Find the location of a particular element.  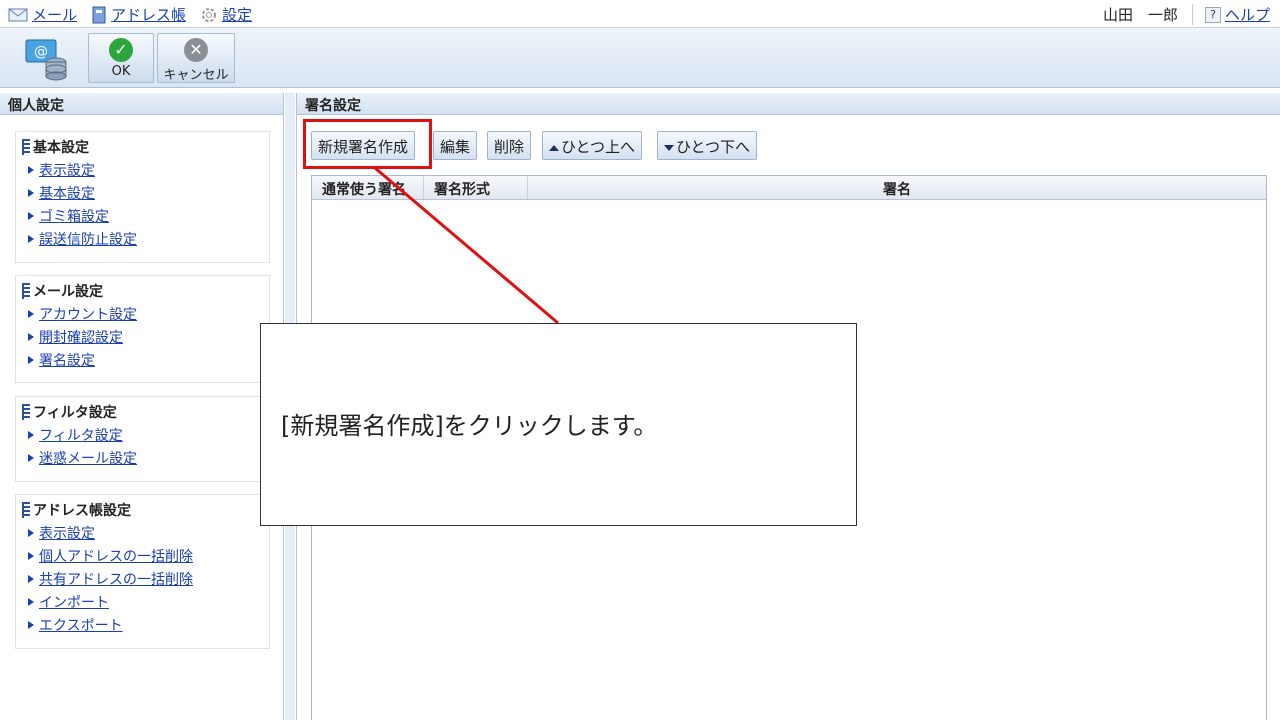

sidebar-link: ゴミ箱設定 is located at coordinates (74, 216).